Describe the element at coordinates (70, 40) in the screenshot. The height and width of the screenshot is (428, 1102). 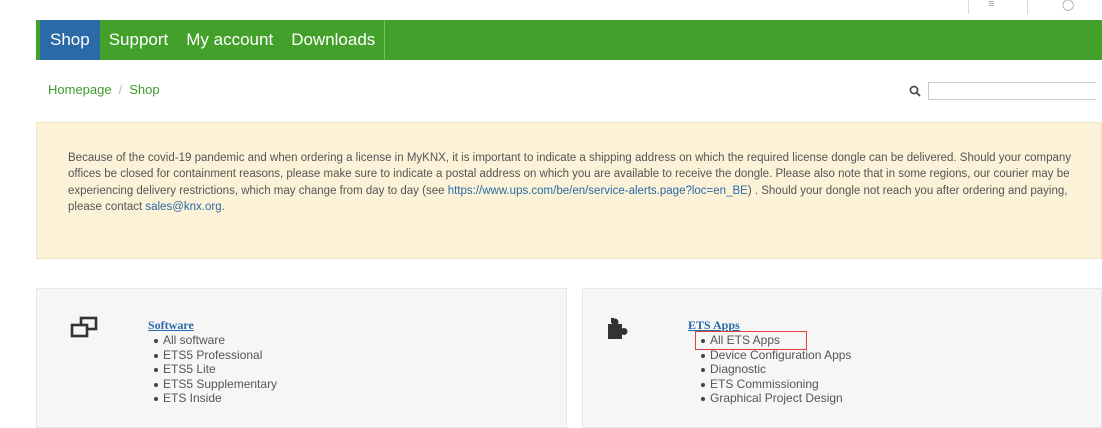
I see `nav-item-shop: Shop` at that location.